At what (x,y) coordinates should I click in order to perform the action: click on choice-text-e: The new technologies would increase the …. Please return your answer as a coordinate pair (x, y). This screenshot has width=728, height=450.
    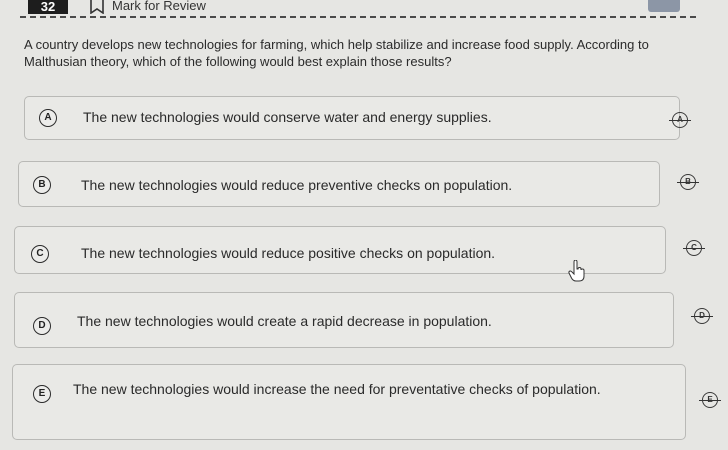
    Looking at the image, I should click on (337, 389).